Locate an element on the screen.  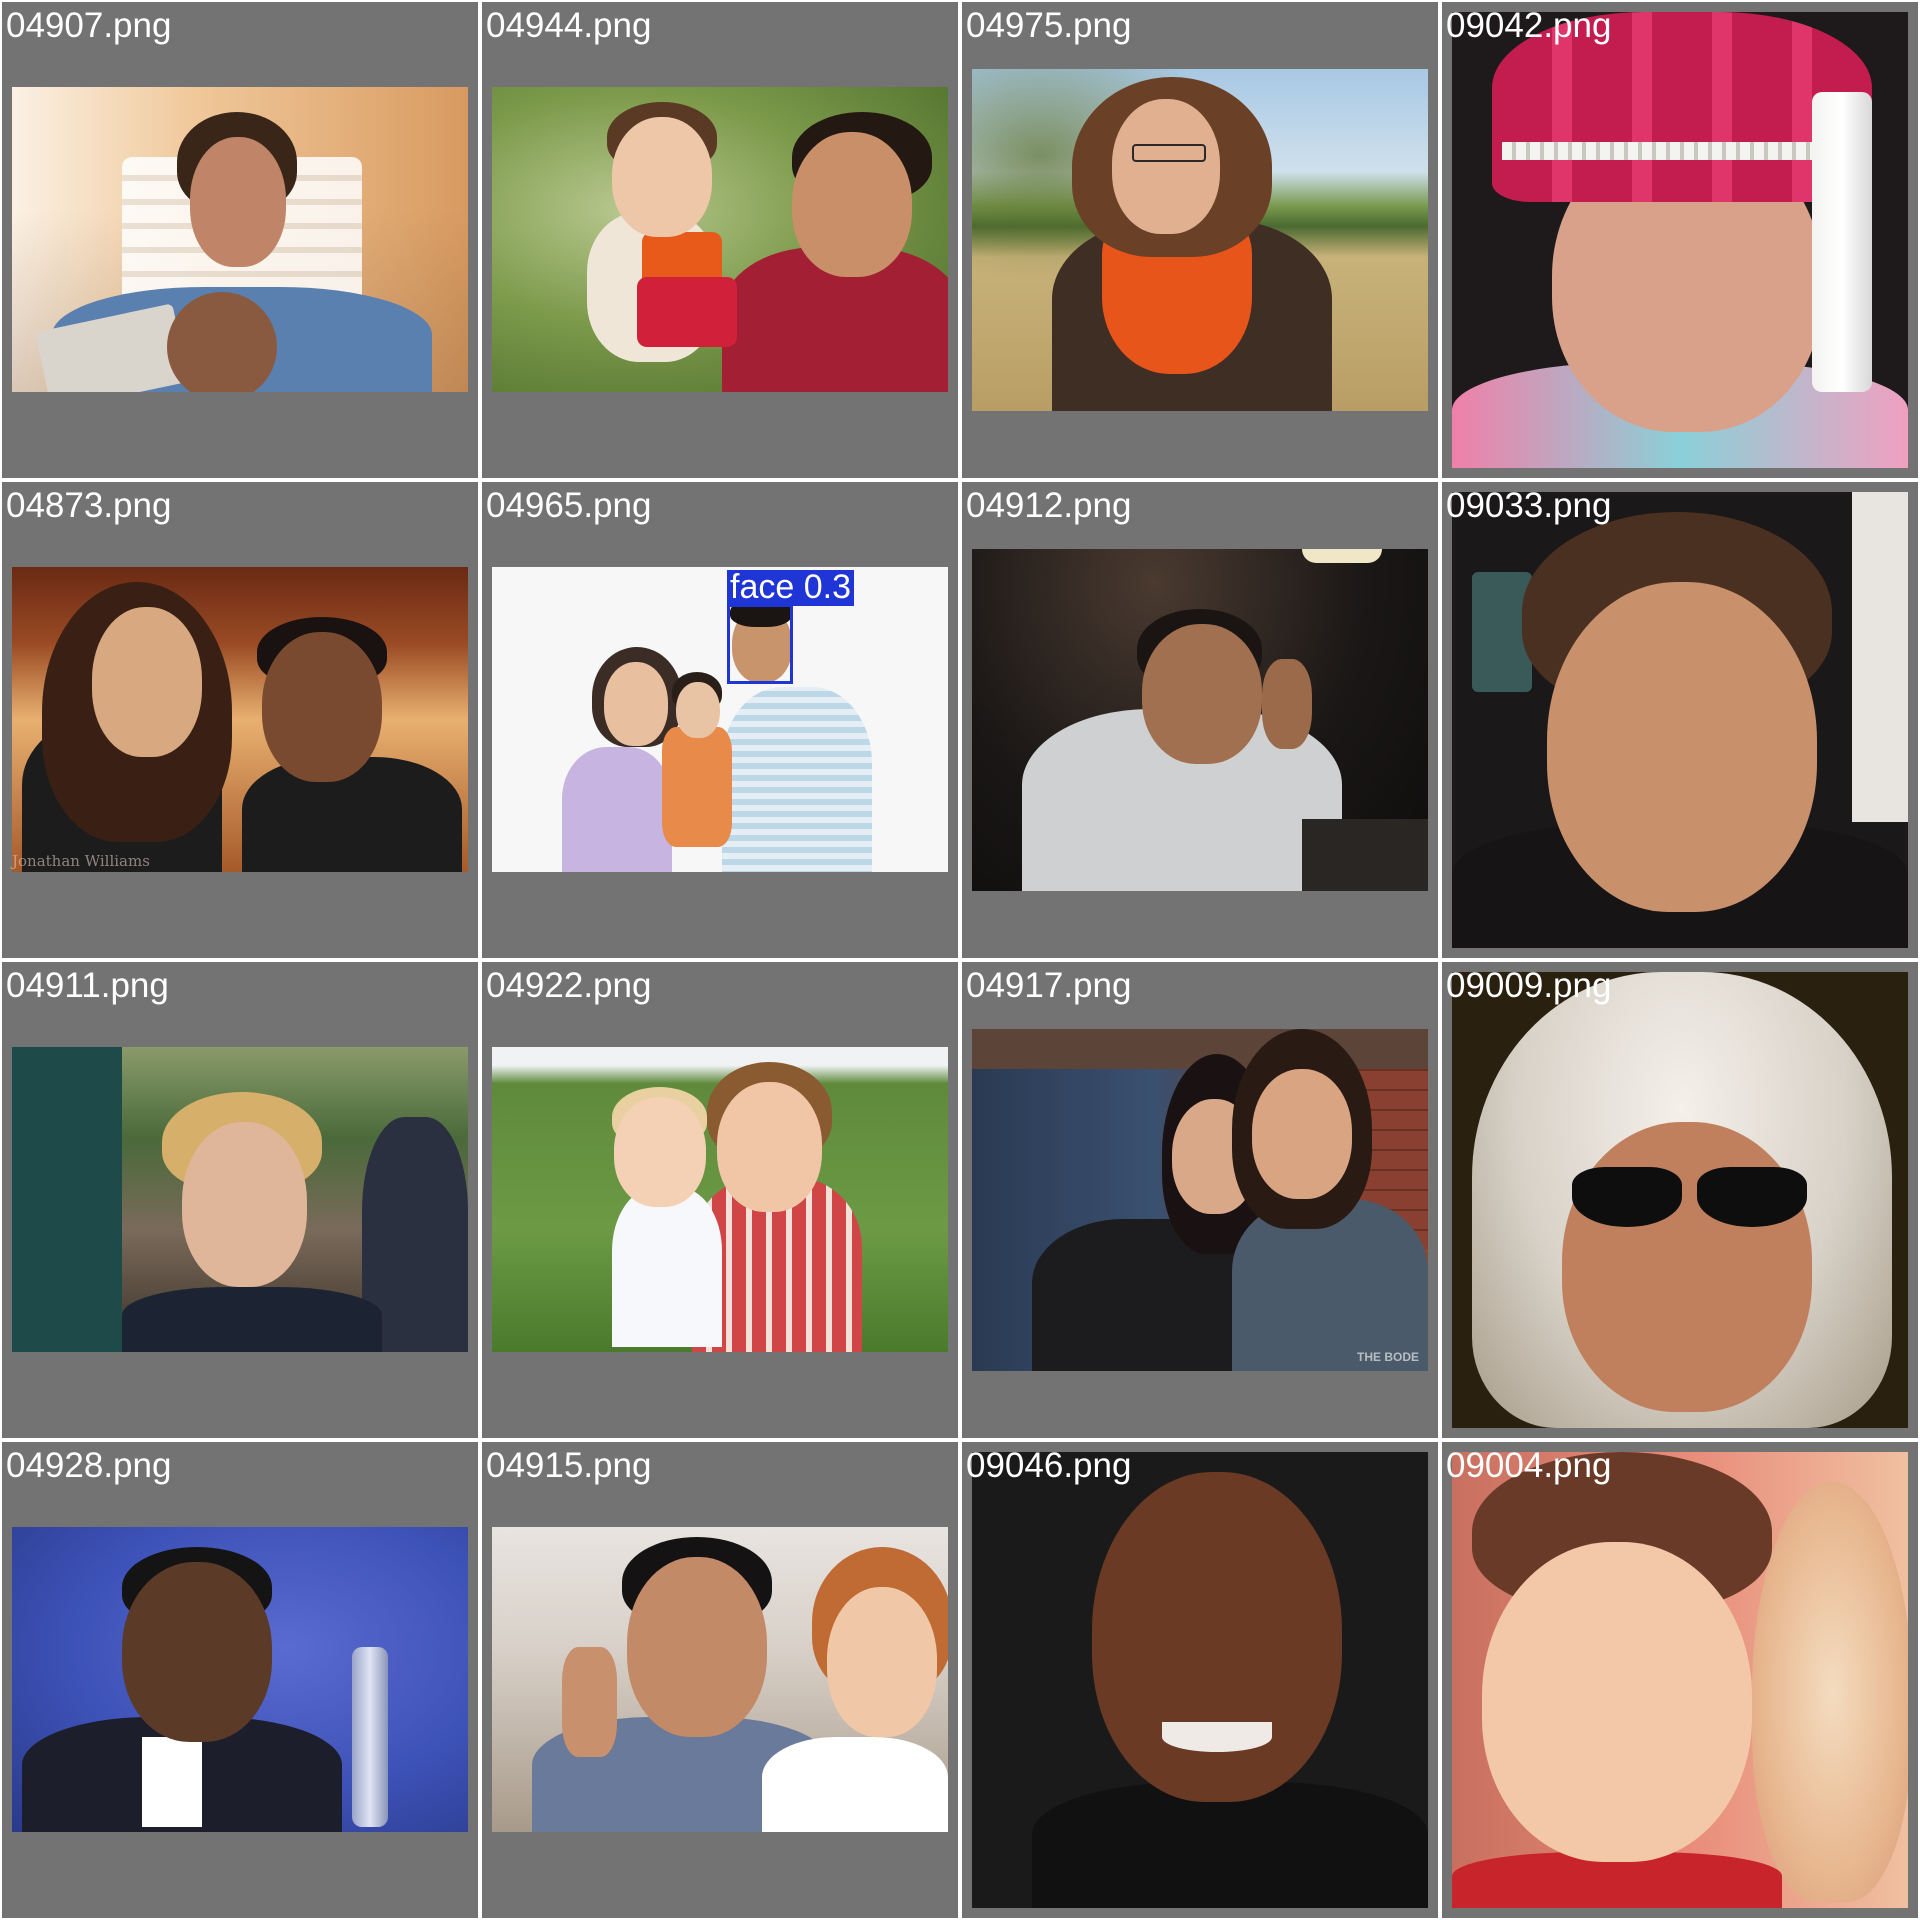
tile-04915: 04915.png is located at coordinates (720, 1680).